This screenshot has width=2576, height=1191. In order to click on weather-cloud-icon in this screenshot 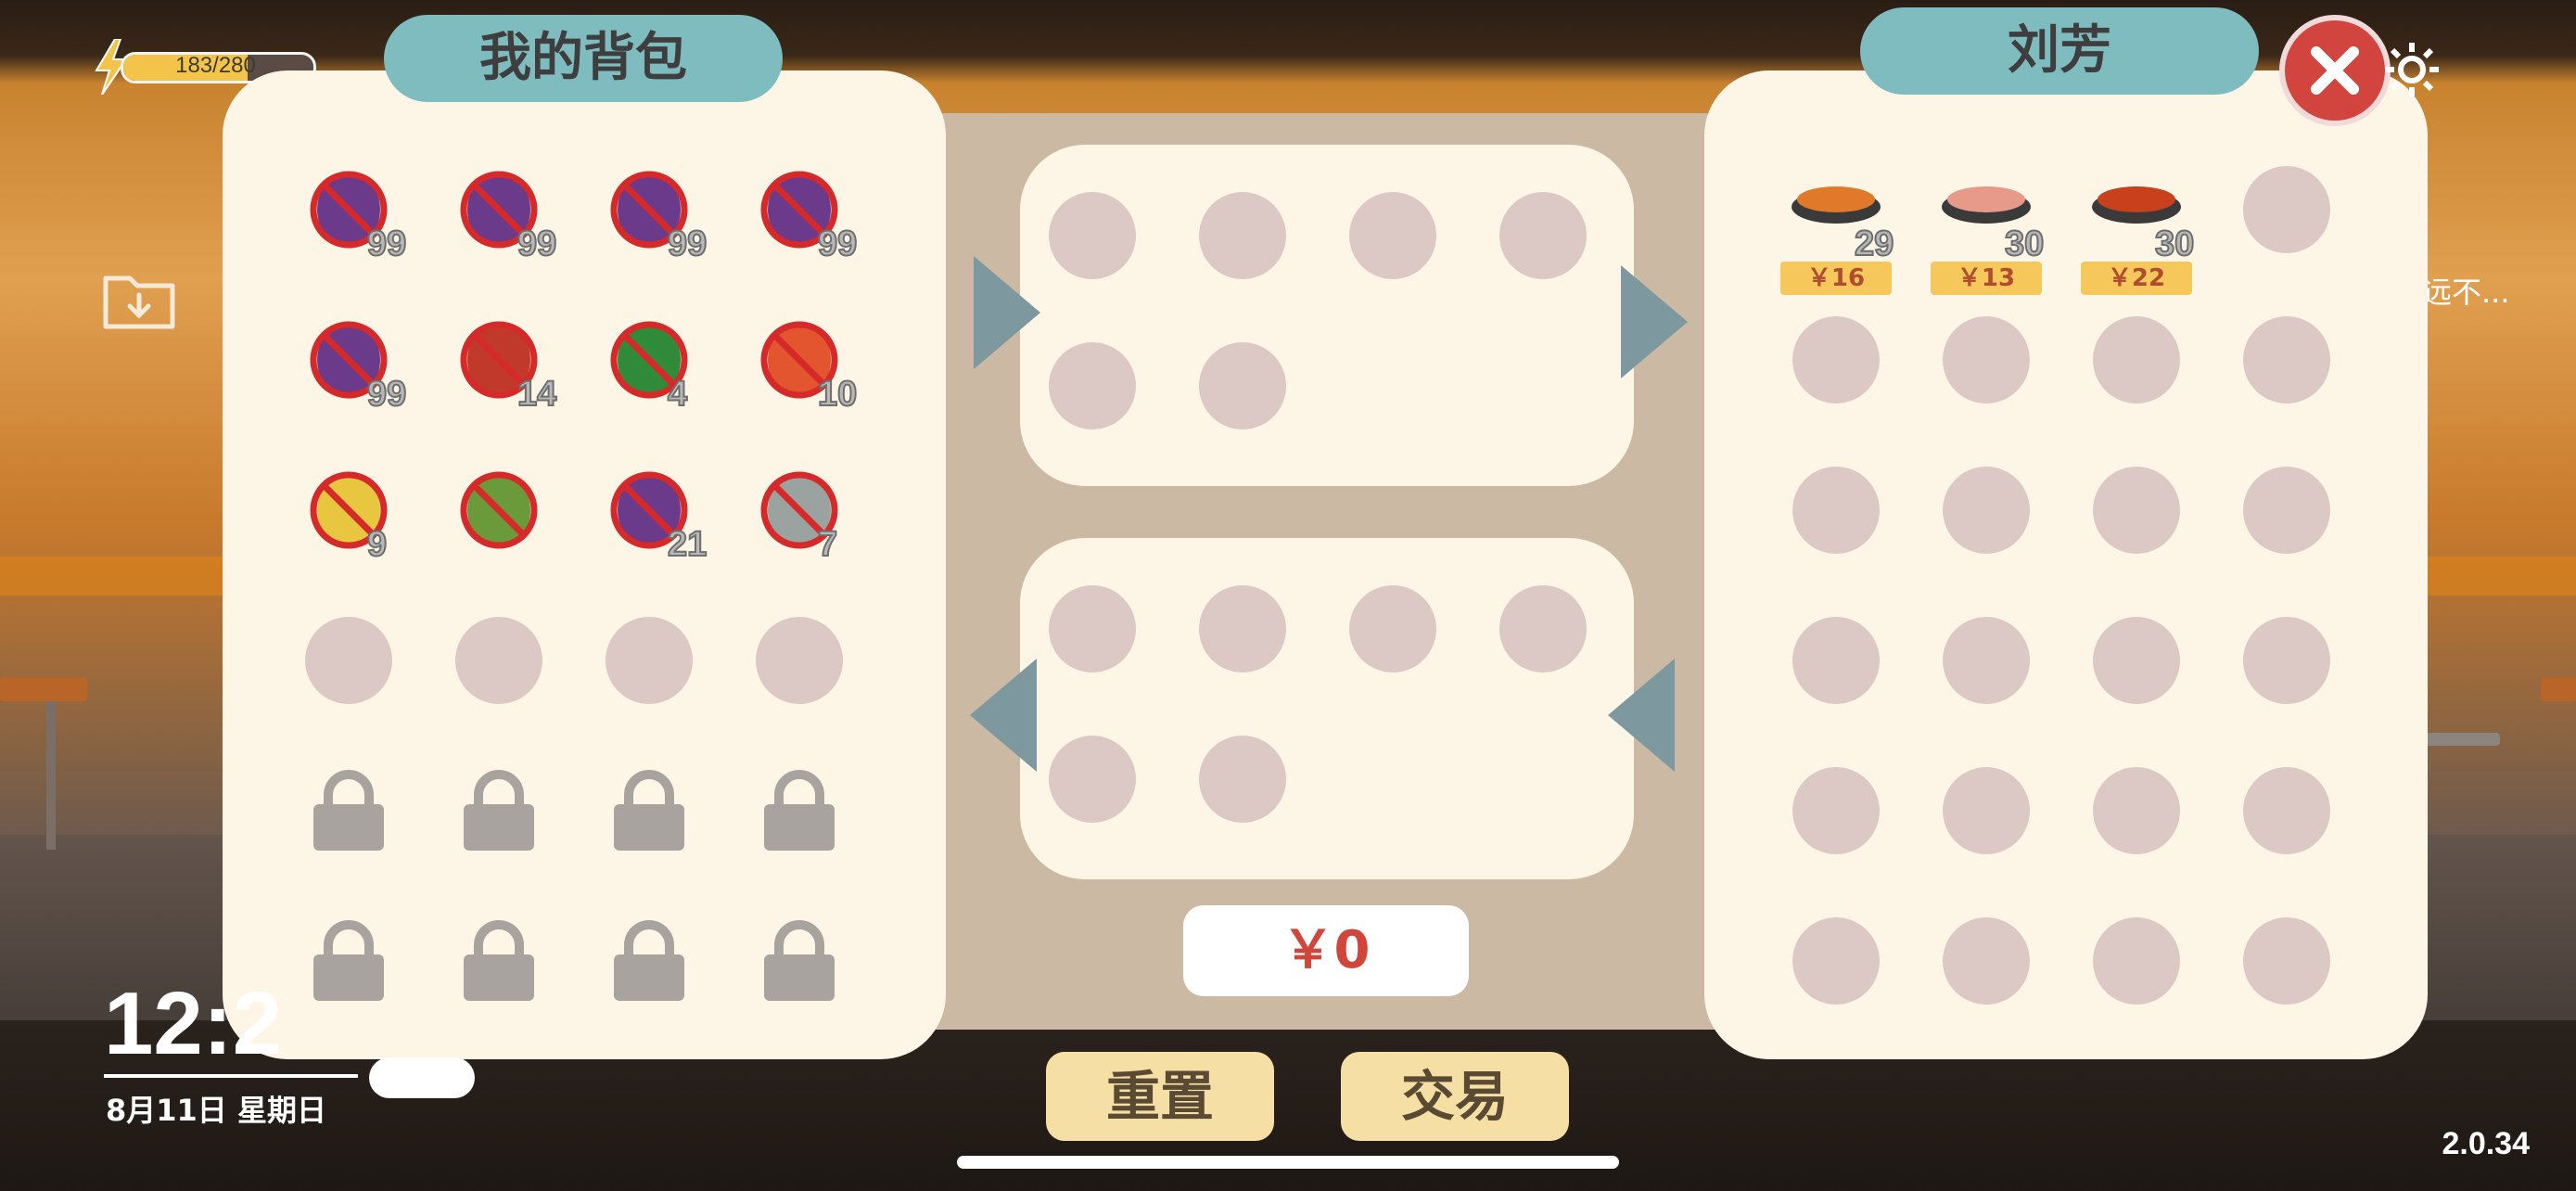, I will do `click(422, 1077)`.